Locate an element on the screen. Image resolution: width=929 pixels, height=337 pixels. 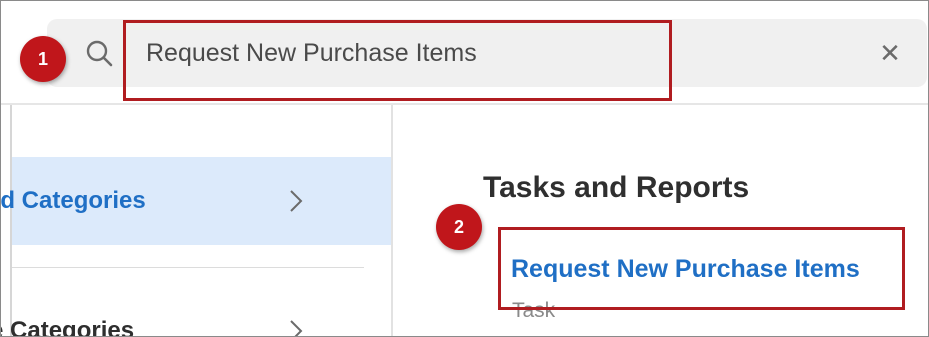
header-divider is located at coordinates (464, 104).